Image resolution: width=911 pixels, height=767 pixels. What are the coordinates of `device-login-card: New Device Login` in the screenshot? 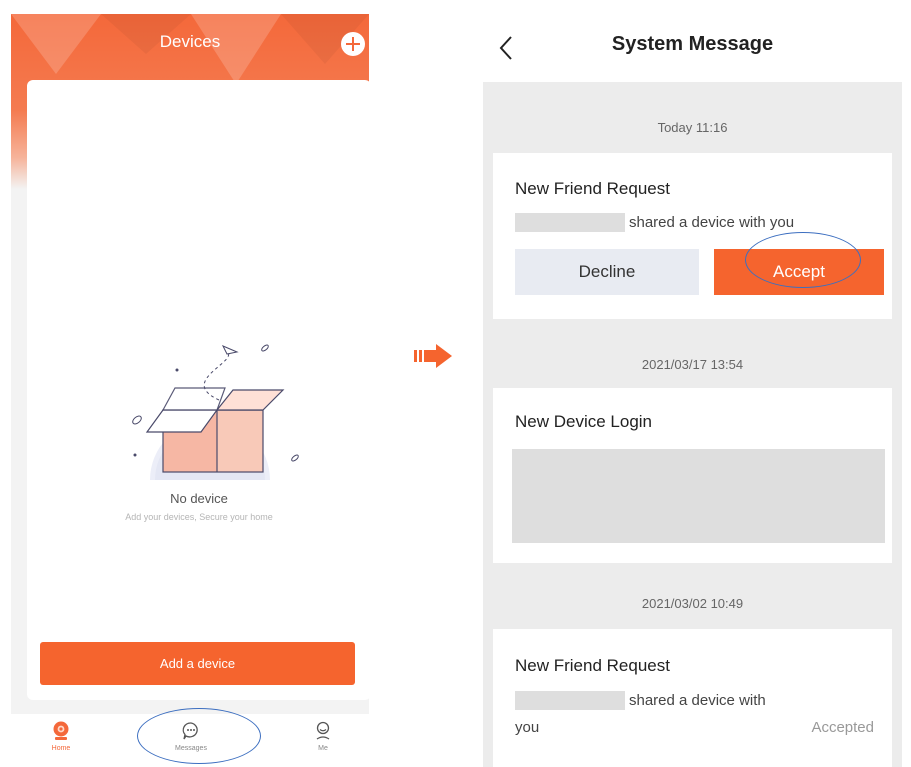 It's located at (692, 475).